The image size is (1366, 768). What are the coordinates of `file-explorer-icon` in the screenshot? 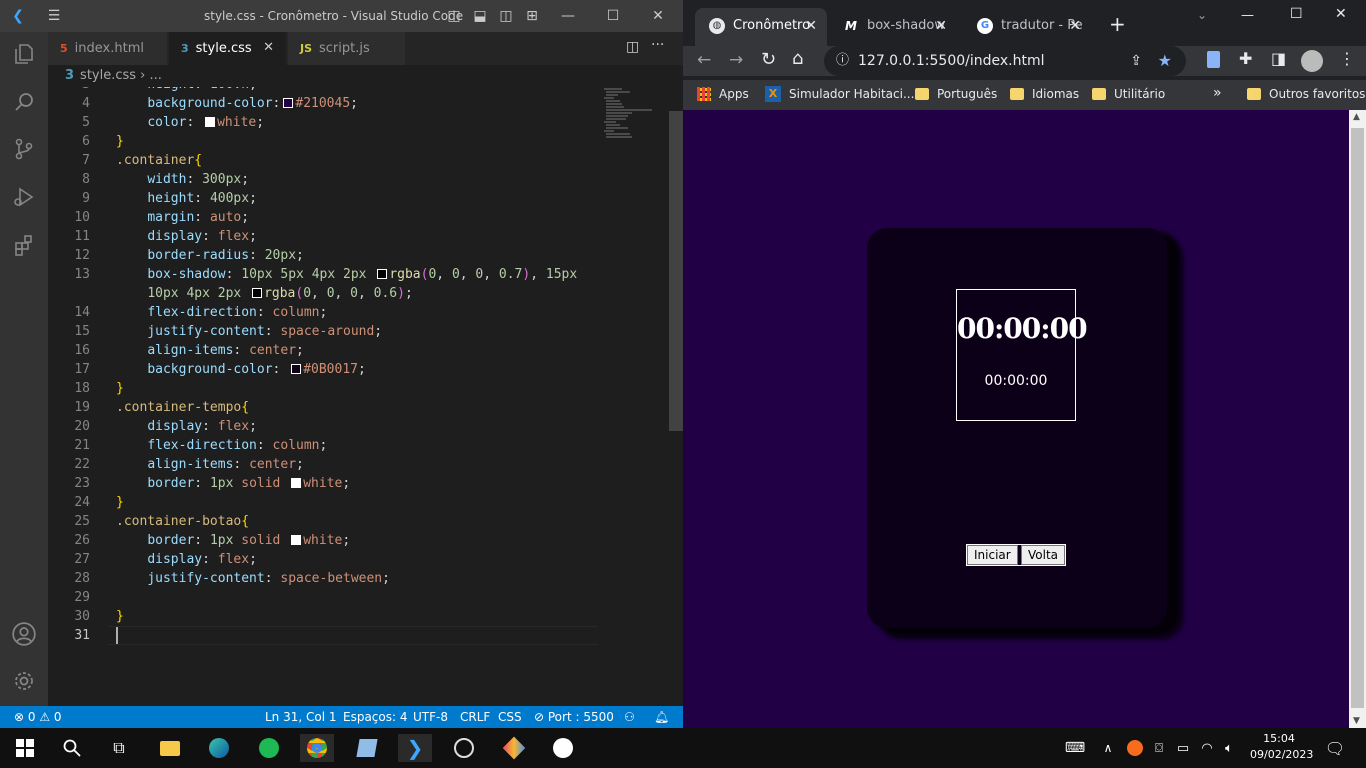 It's located at (170, 748).